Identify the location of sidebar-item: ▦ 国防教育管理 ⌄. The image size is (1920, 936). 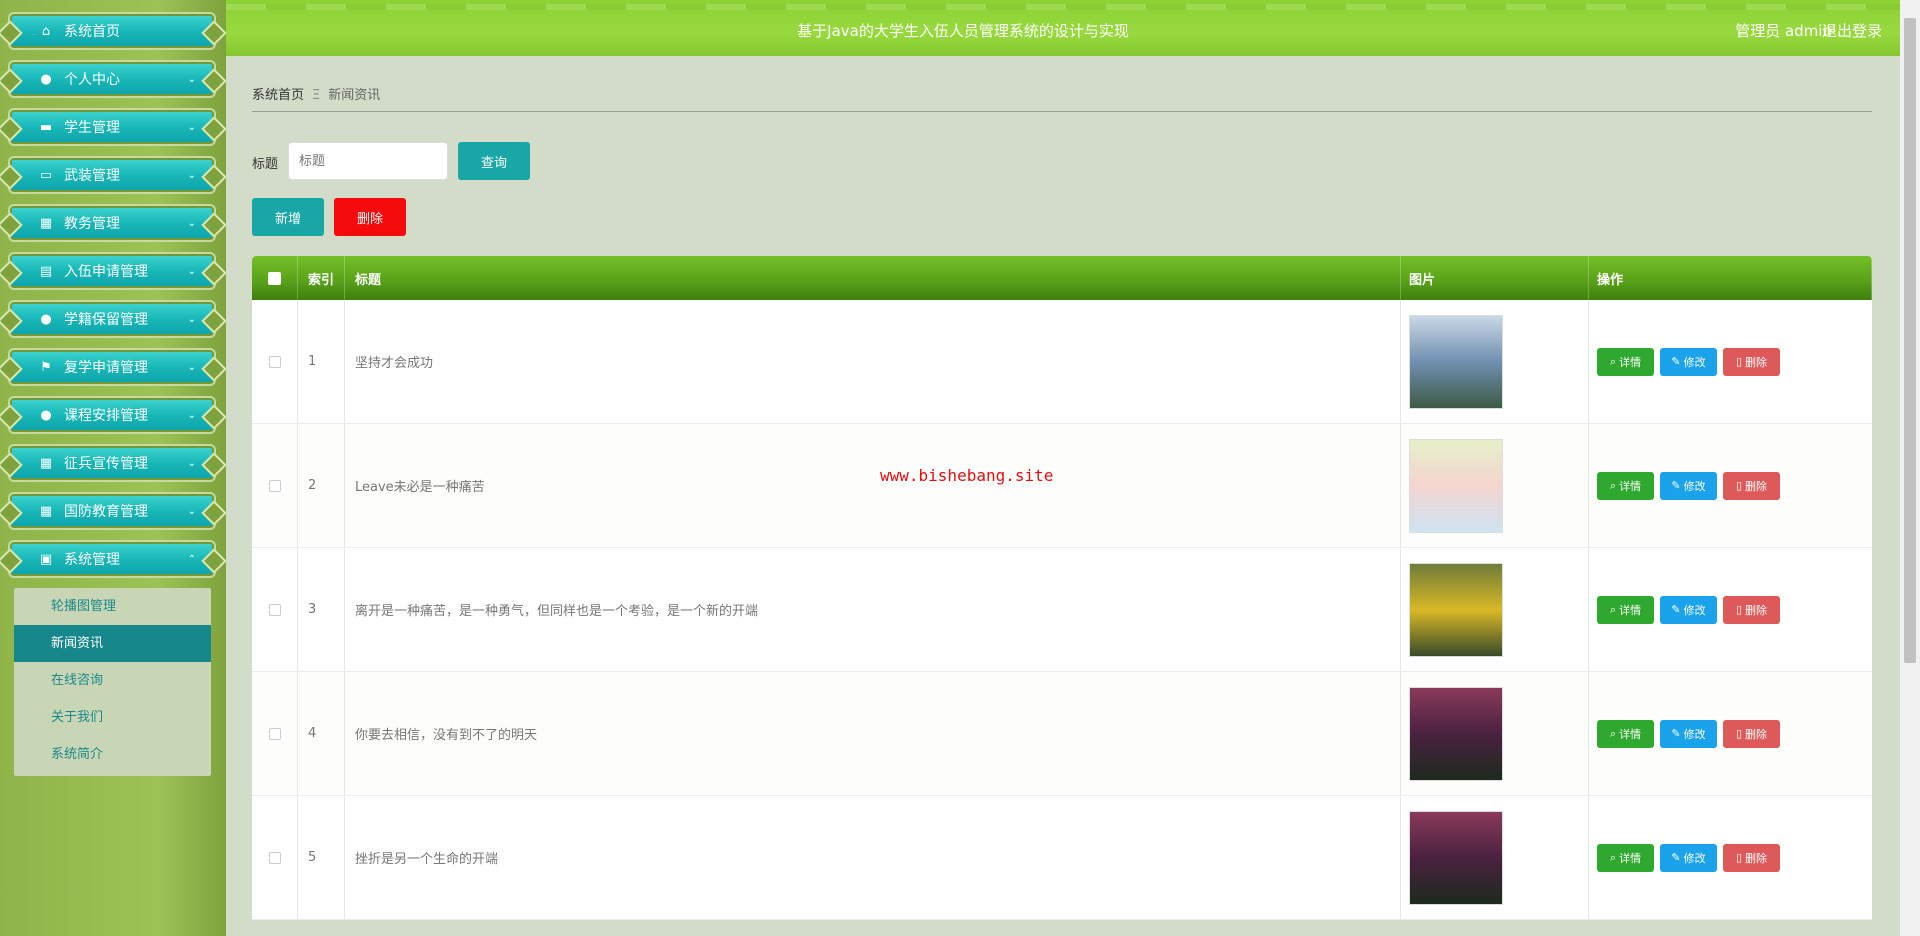
(112, 511).